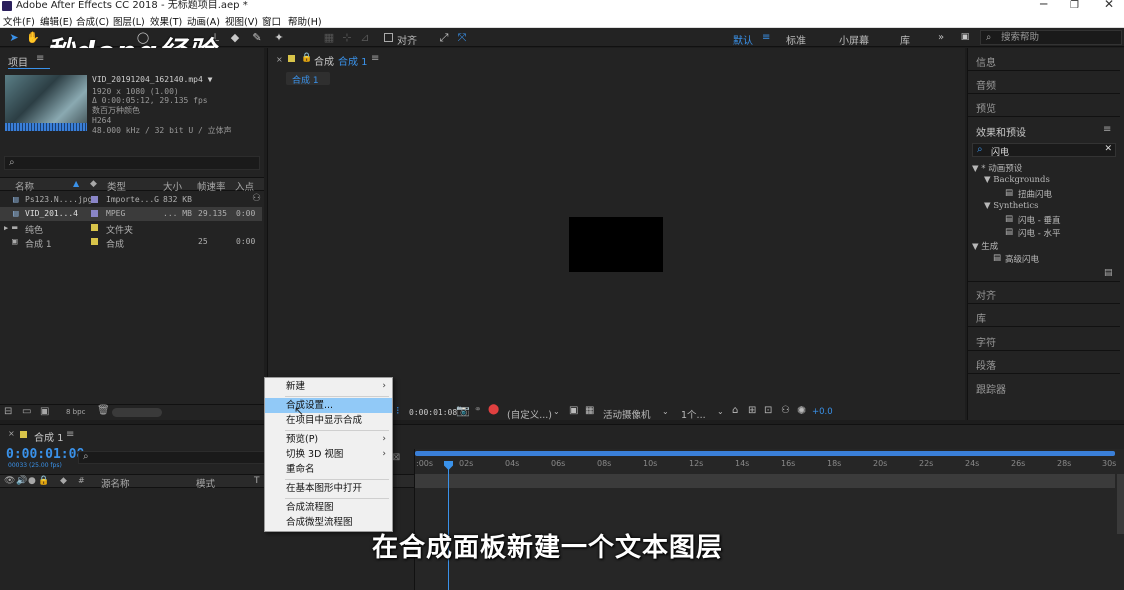 This screenshot has width=1124, height=590. I want to click on menu-view: 视图(V), so click(241, 21).